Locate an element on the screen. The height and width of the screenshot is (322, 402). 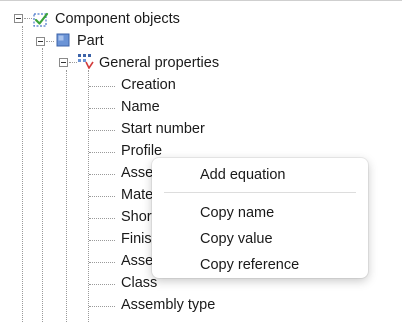
part-cube-icon is located at coordinates (63, 40).